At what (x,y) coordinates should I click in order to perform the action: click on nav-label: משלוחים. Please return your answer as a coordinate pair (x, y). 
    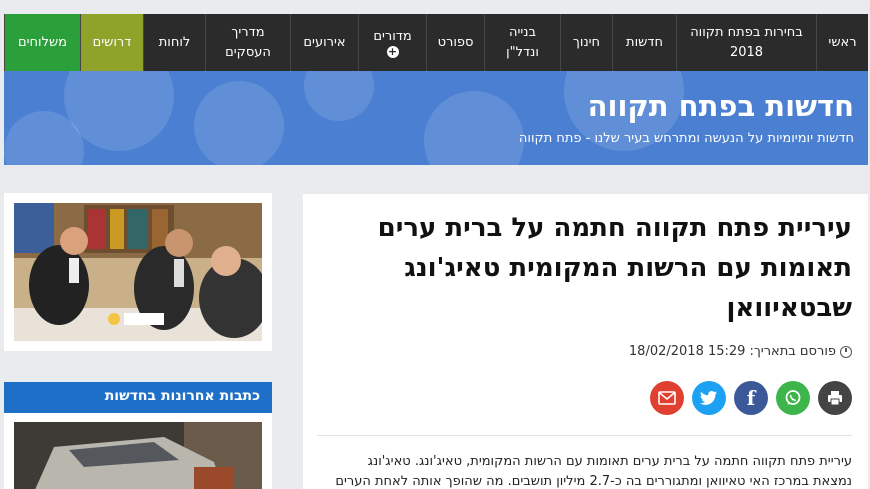
    Looking at the image, I should click on (42, 42).